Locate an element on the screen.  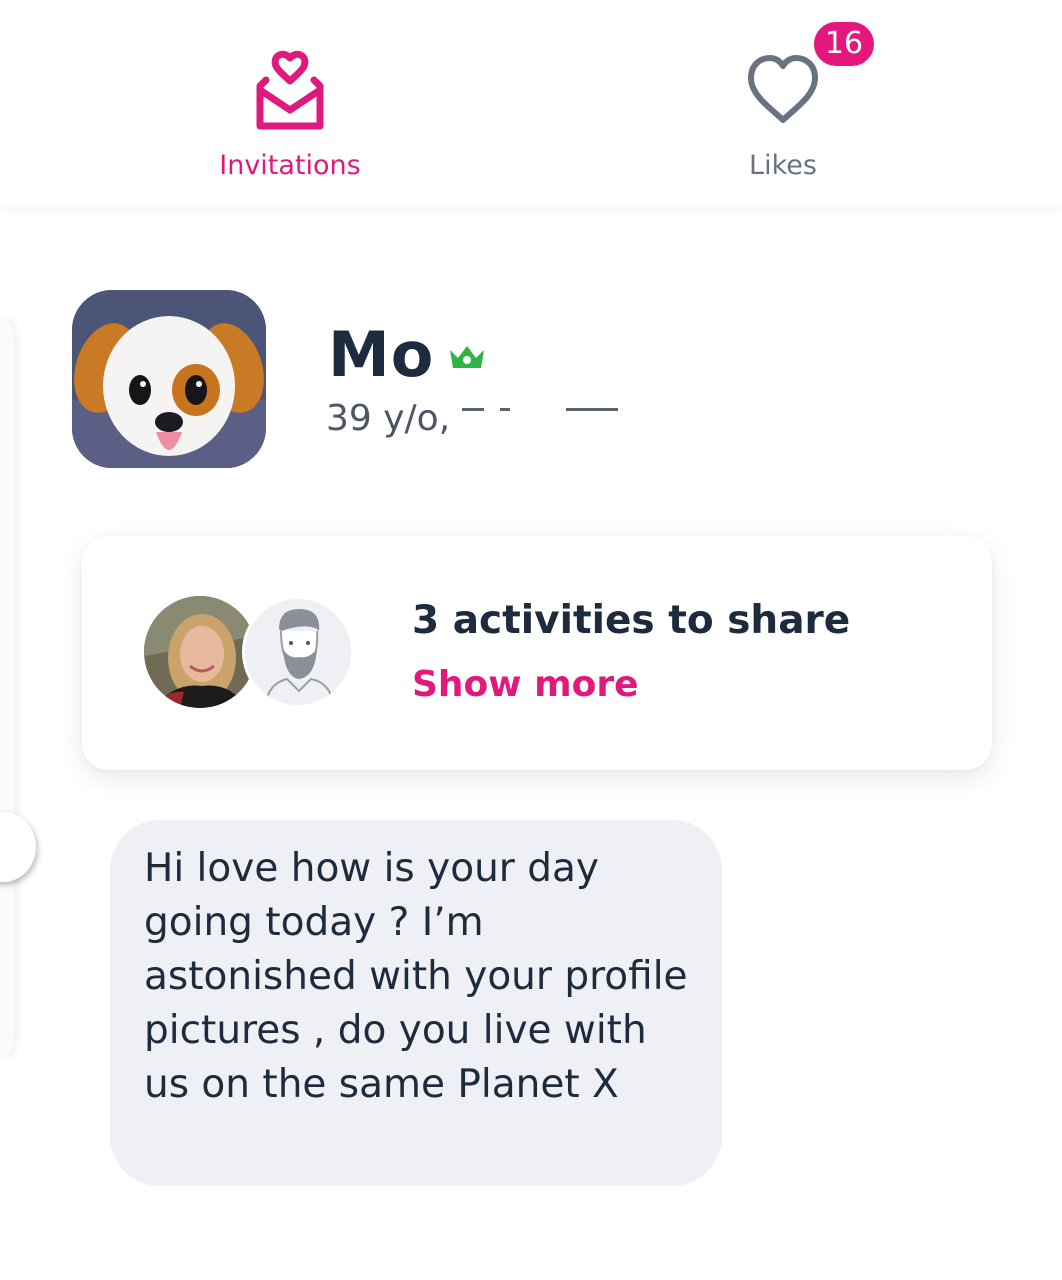
profile-name: Mo is located at coordinates (381, 354).